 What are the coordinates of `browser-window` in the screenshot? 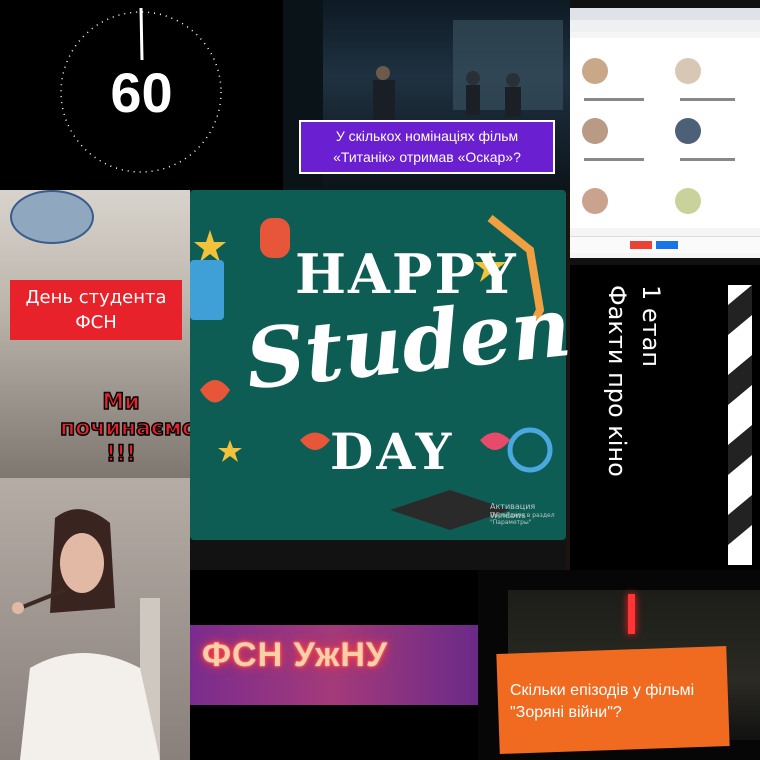 It's located at (665, 133).